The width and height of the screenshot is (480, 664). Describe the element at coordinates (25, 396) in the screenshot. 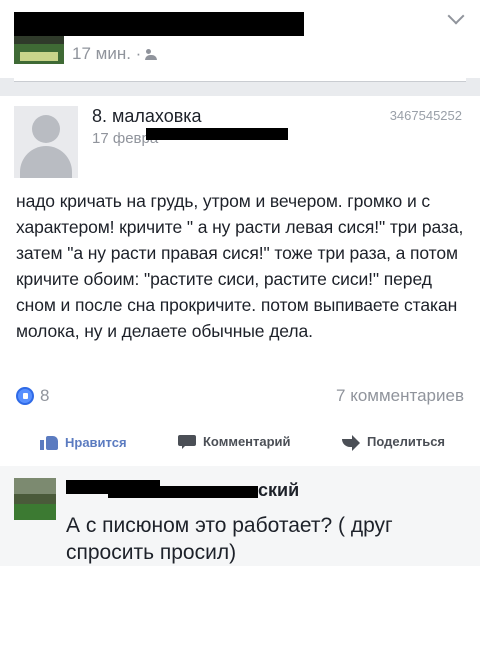

I see `like-reaction-icon` at that location.